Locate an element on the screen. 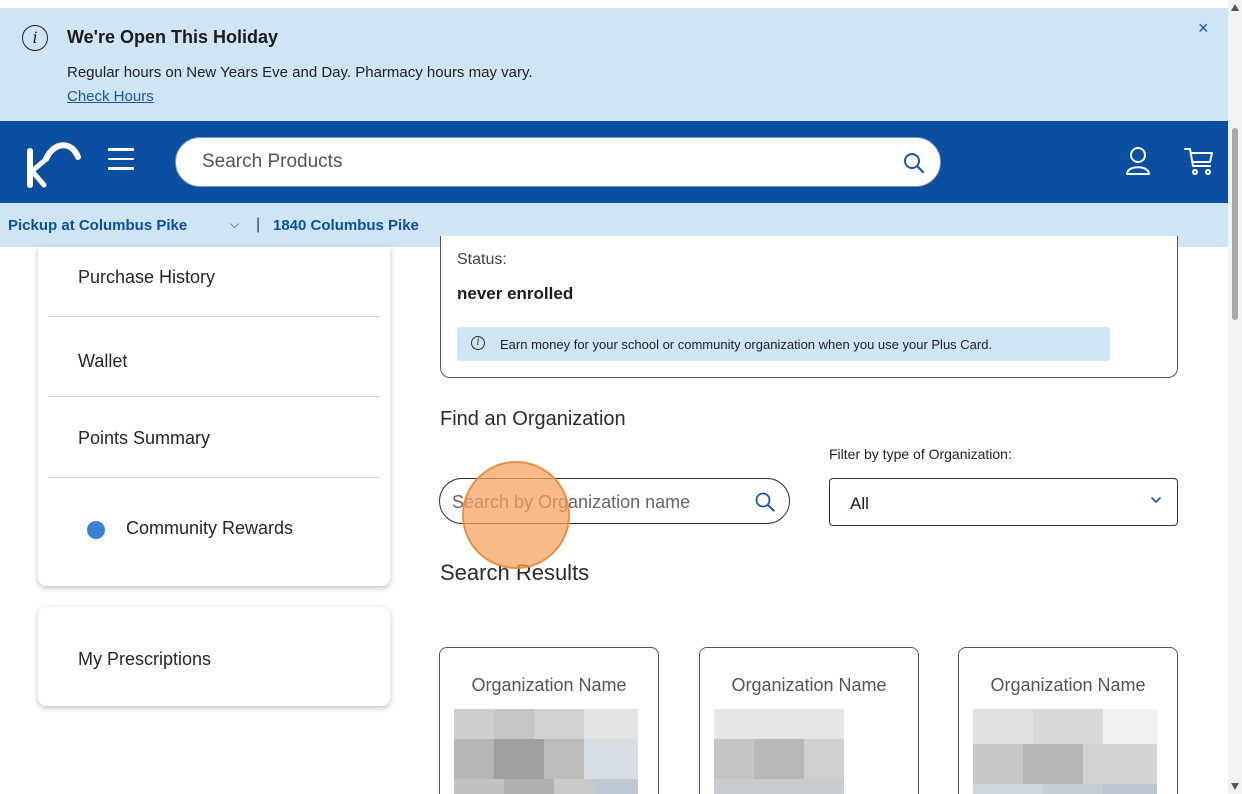 The image size is (1242, 794). status-value: never enrolled is located at coordinates (515, 293).